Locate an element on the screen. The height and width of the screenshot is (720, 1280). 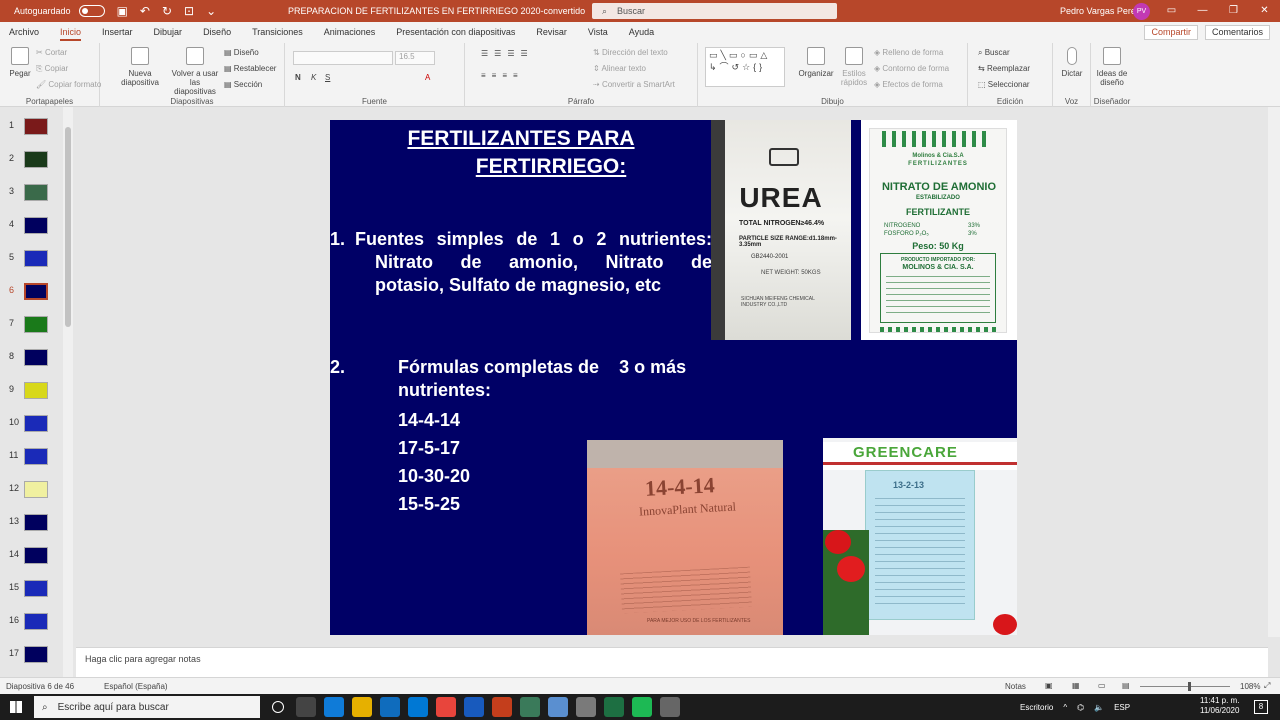
desktop-label: Escritorio is located at coordinates (1036, 707).